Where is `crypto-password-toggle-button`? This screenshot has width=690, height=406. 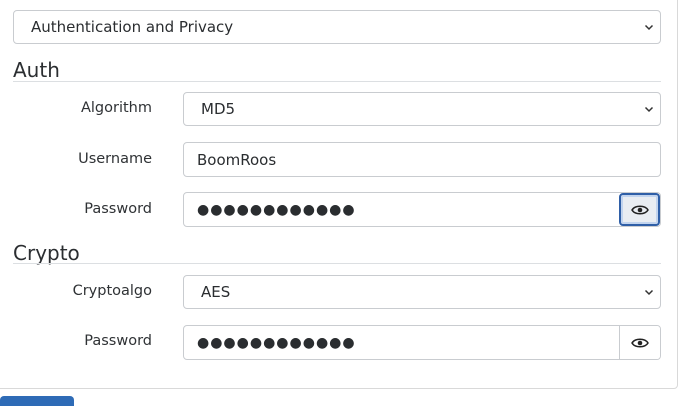 crypto-password-toggle-button is located at coordinates (639, 342).